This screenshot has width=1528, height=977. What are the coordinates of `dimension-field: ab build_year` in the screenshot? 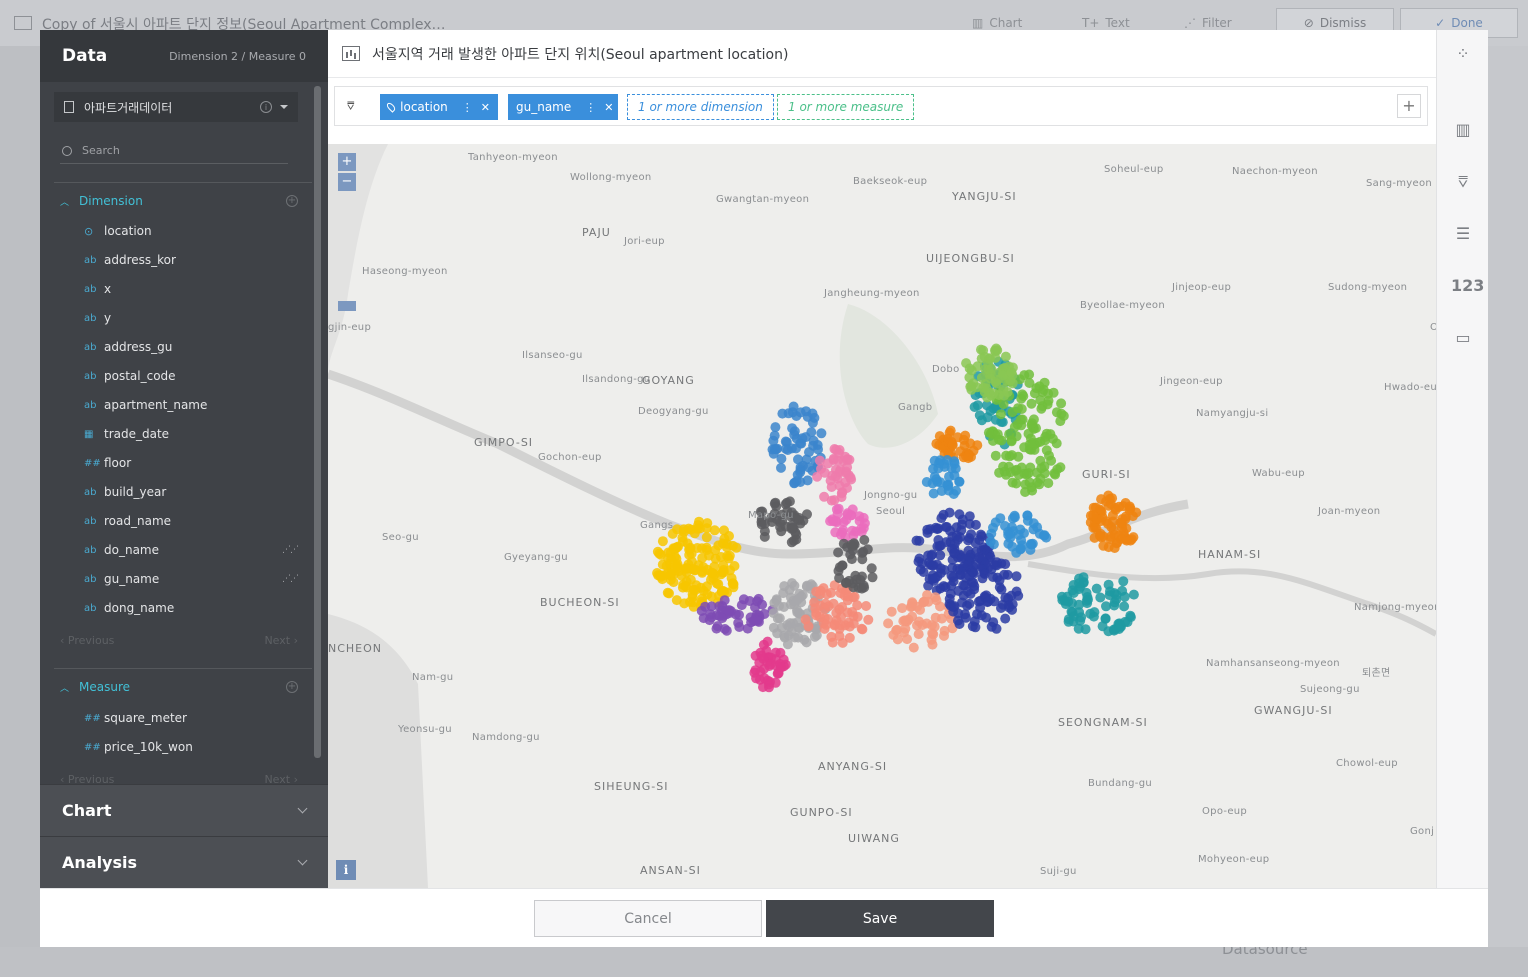 It's located at (191, 492).